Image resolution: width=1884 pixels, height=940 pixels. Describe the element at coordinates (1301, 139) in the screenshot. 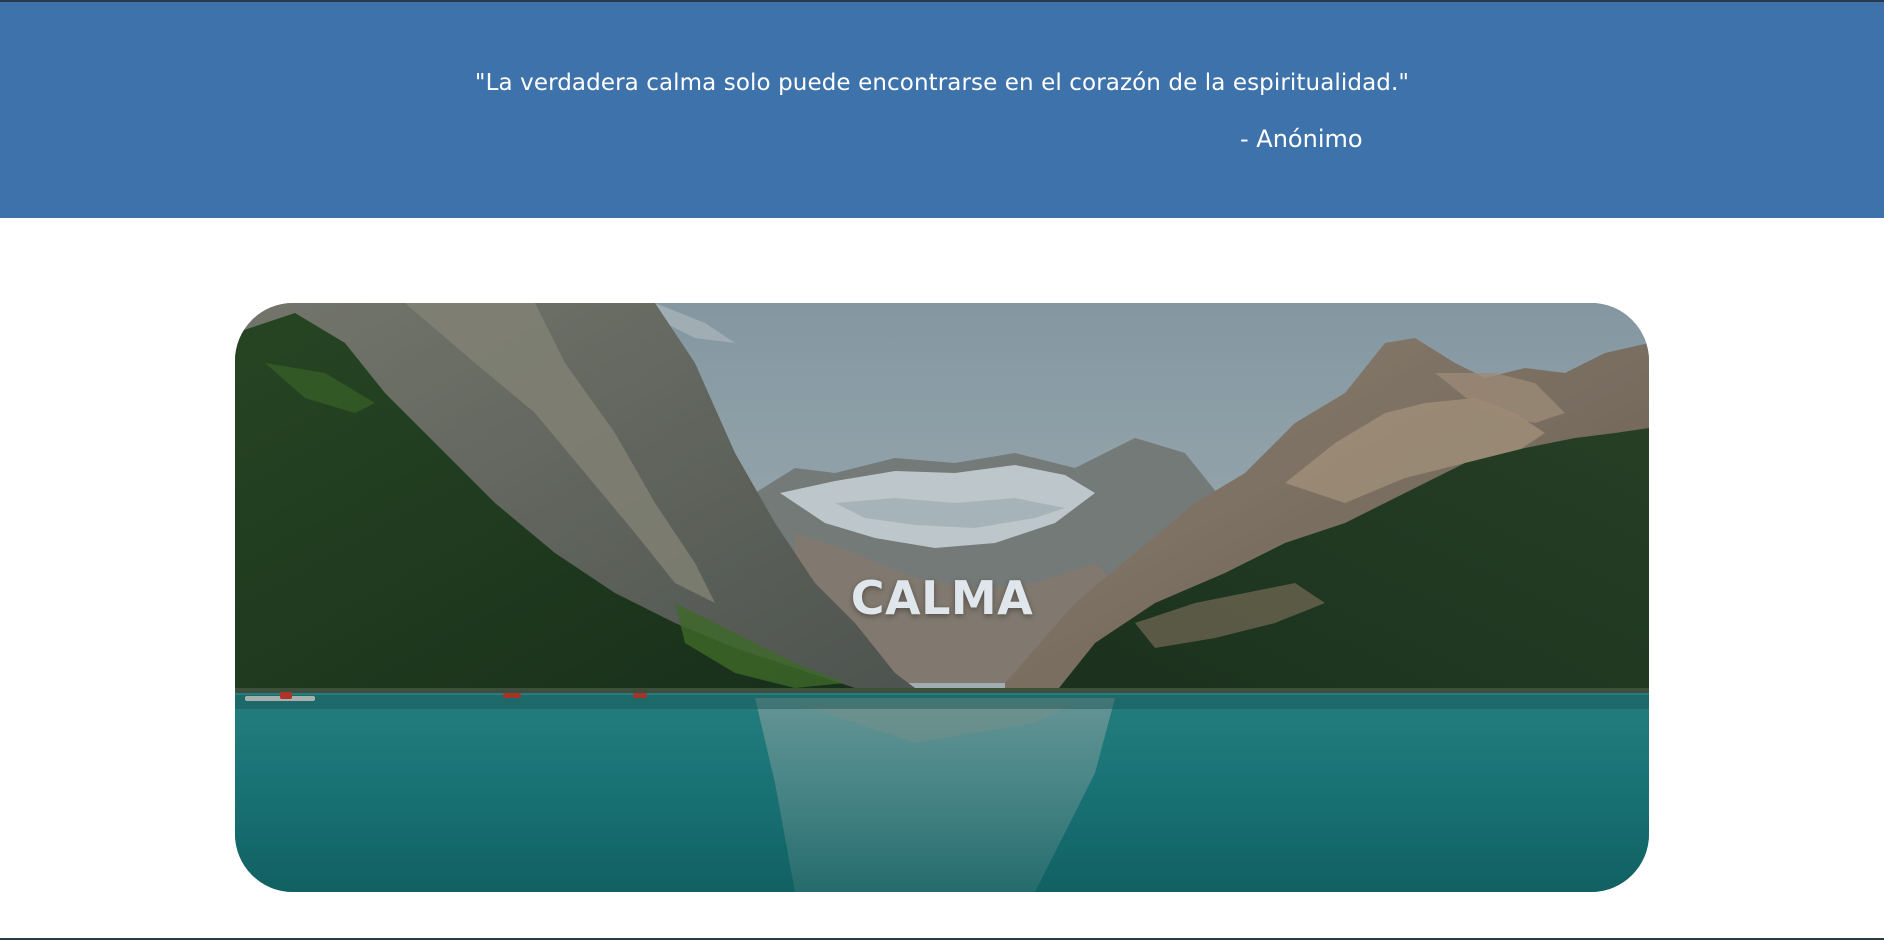

I see `quote-author: - Anónimo` at that location.